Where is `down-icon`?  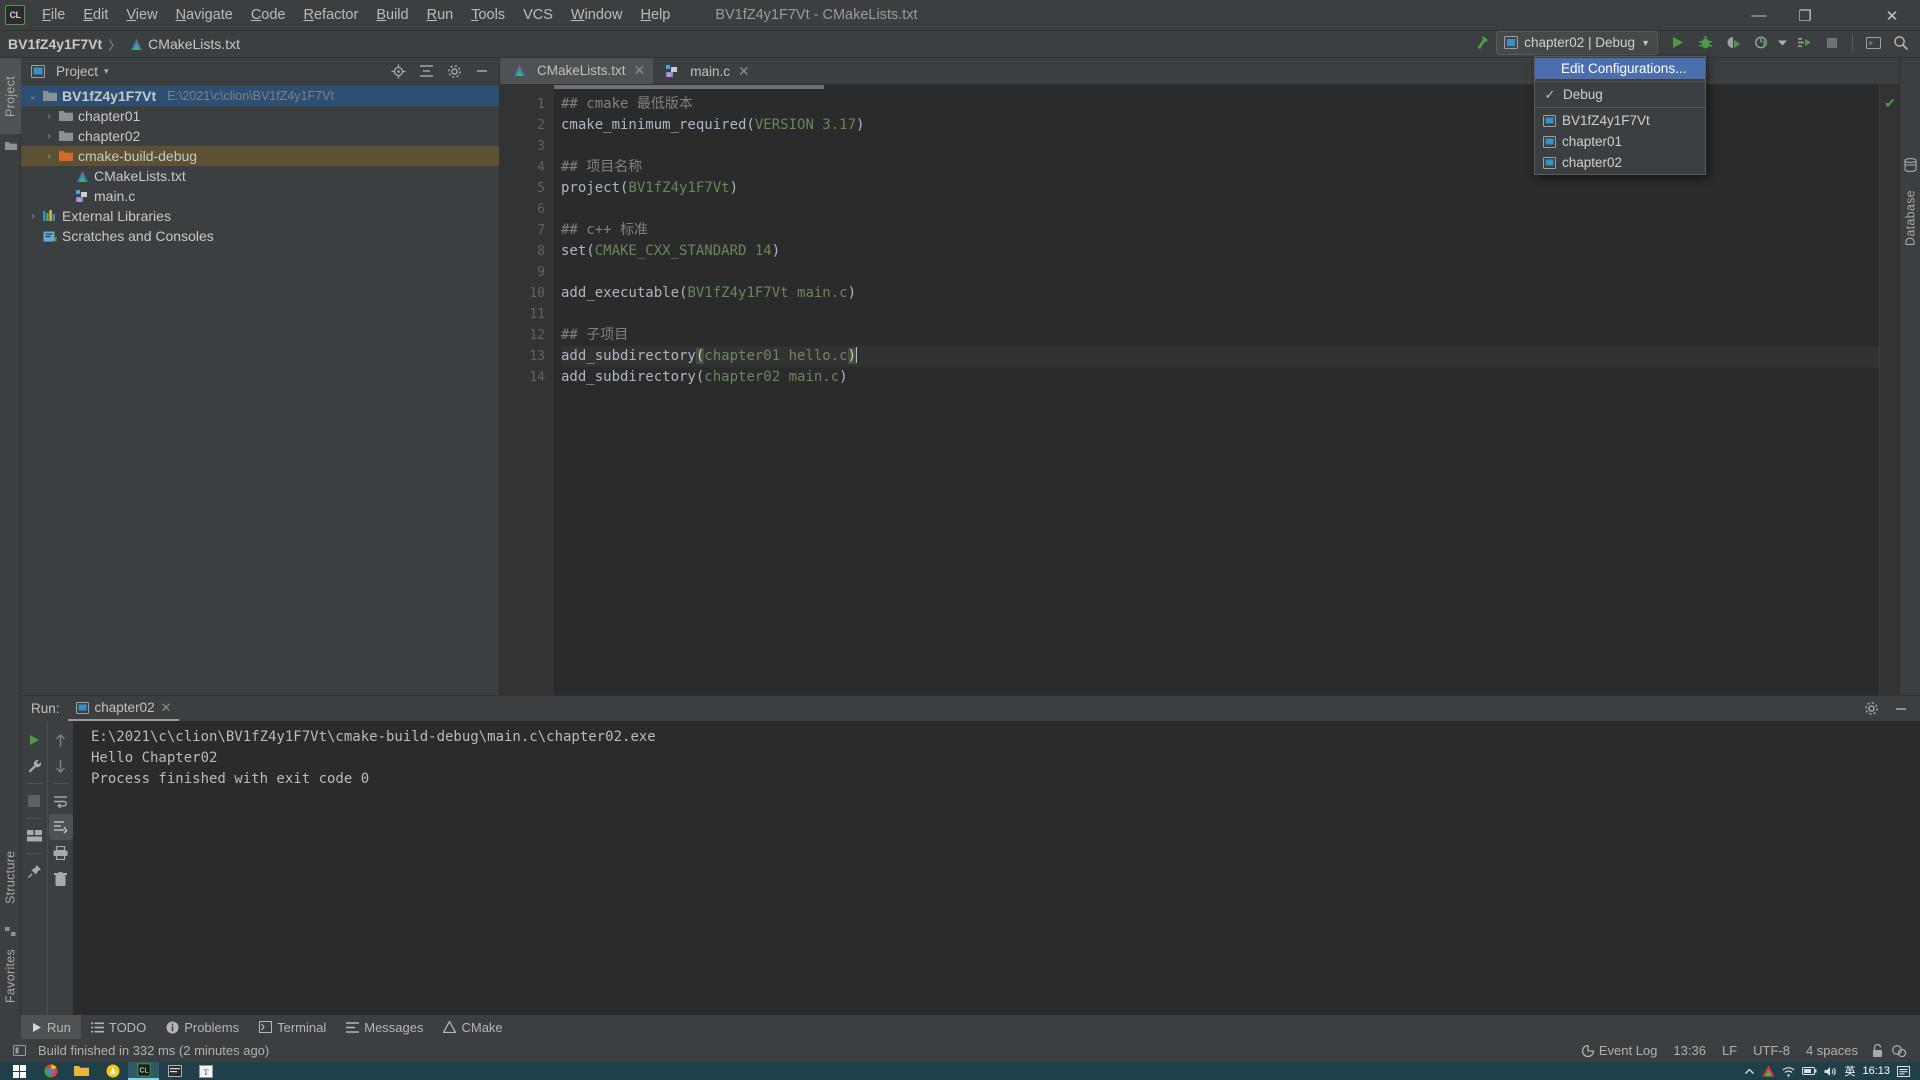
down-icon is located at coordinates (61, 766).